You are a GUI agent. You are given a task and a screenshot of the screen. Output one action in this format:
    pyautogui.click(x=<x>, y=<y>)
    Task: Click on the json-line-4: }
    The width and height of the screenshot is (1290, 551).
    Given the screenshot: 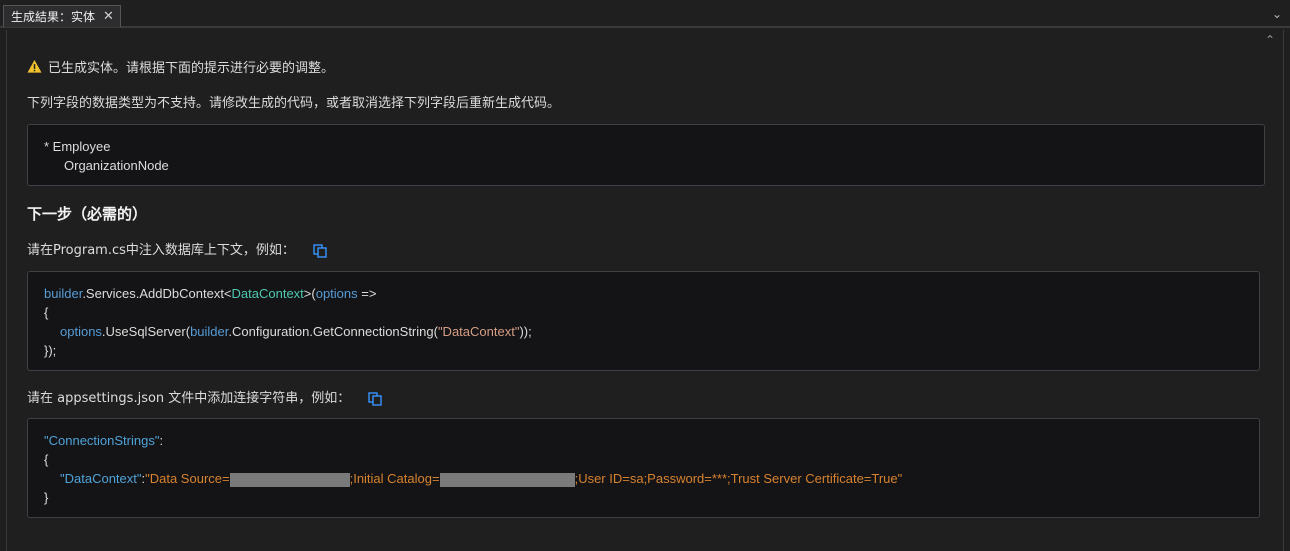 What is the action you would take?
    pyautogui.click(x=46, y=497)
    